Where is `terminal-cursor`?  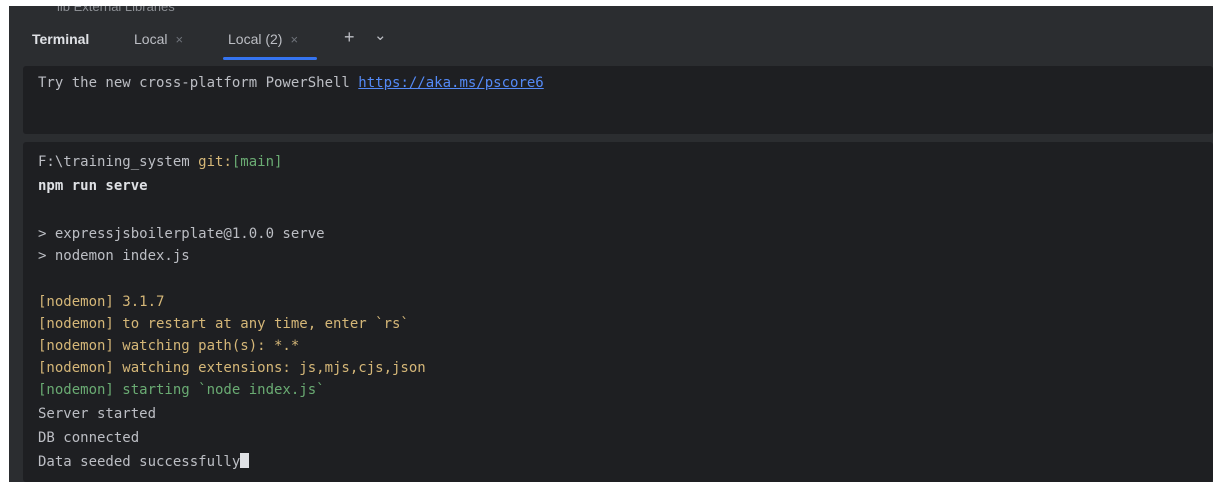 terminal-cursor is located at coordinates (245, 460).